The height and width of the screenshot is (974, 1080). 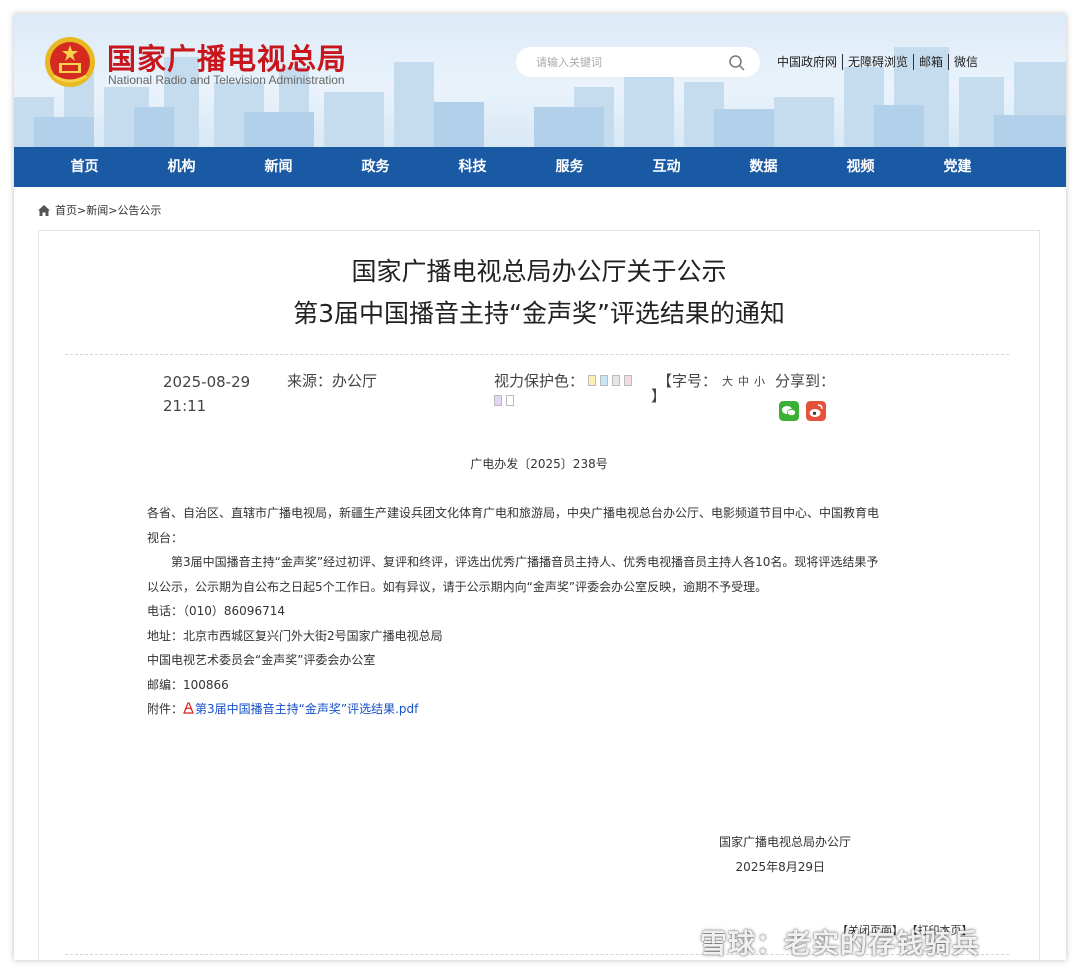 What do you see at coordinates (70, 210) in the screenshot?
I see `breadcrumb-home: 首页>` at bounding box center [70, 210].